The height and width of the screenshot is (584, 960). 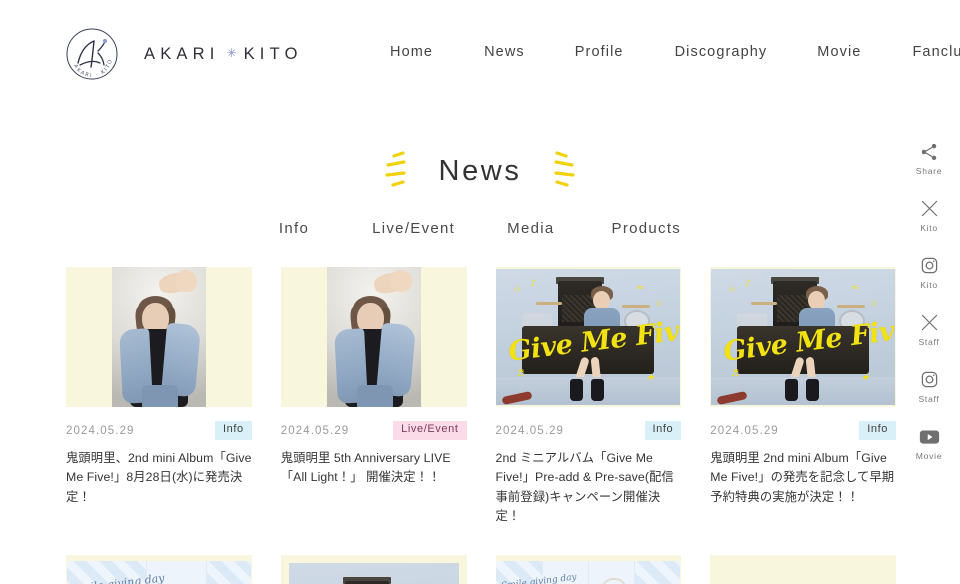 I want to click on share-icon, so click(x=929, y=151).